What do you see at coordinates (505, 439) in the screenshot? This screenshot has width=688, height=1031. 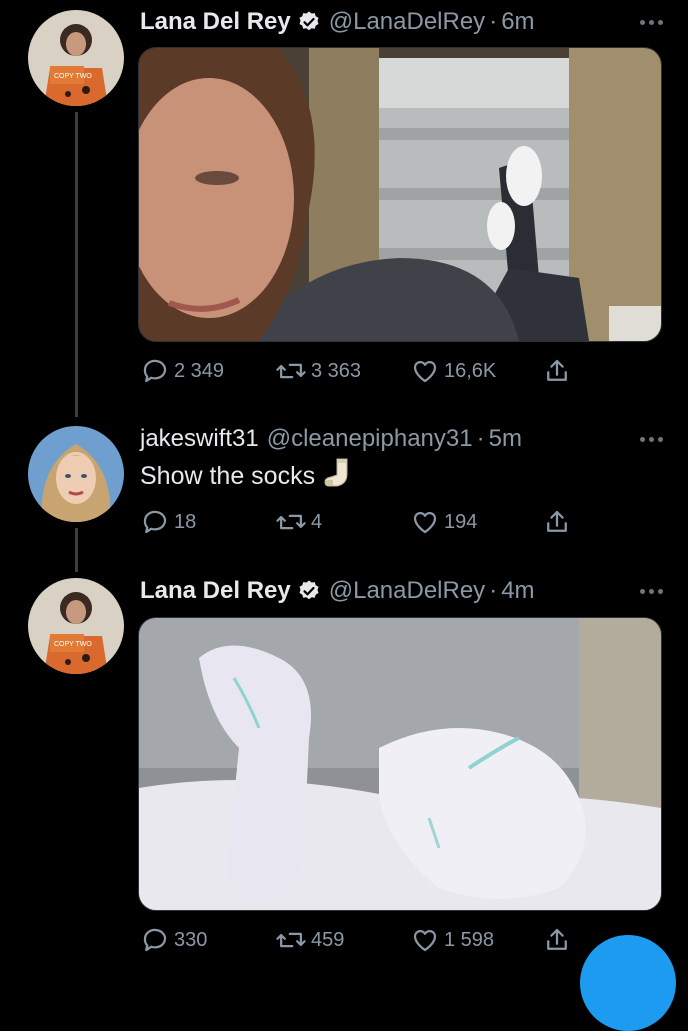 I see `timestamp: 5m` at bounding box center [505, 439].